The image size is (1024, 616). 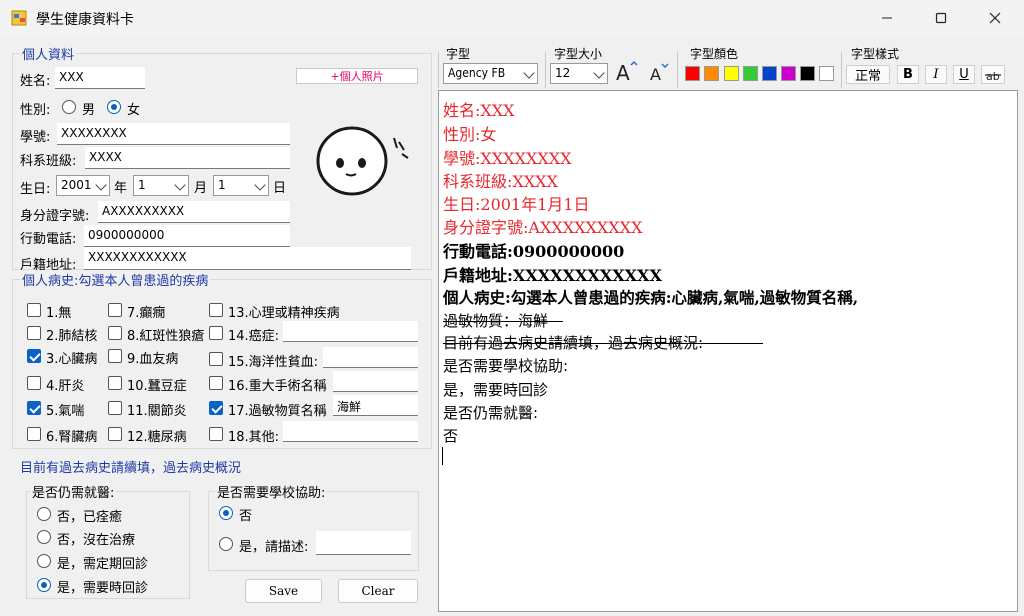 I want to click on style-bold-button: B, so click(x=908, y=74).